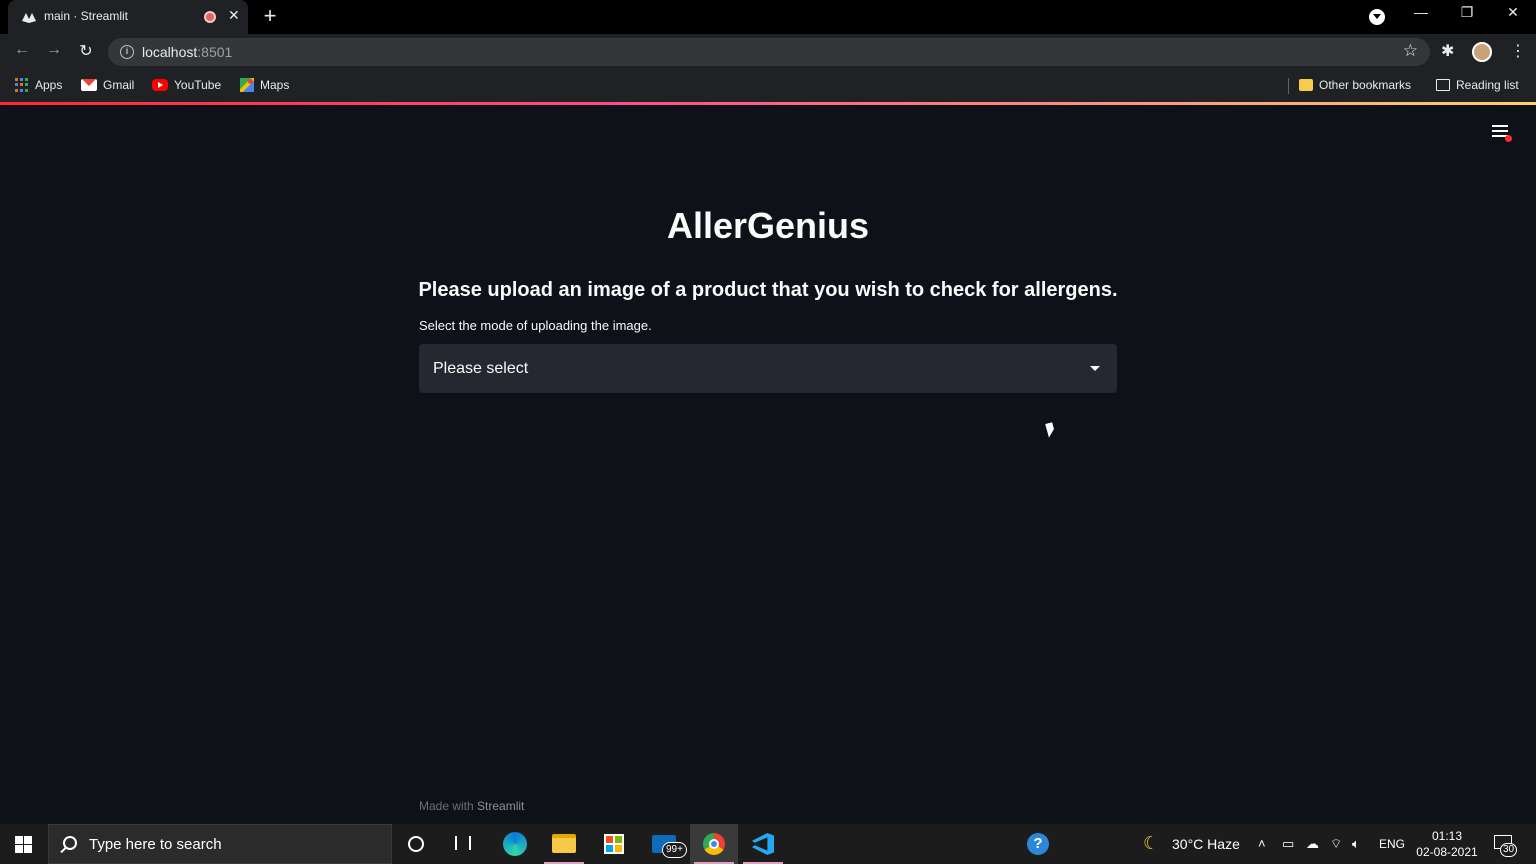  Describe the element at coordinates (86, 16) in the screenshot. I see `tab-title: main · Streamlit` at that location.